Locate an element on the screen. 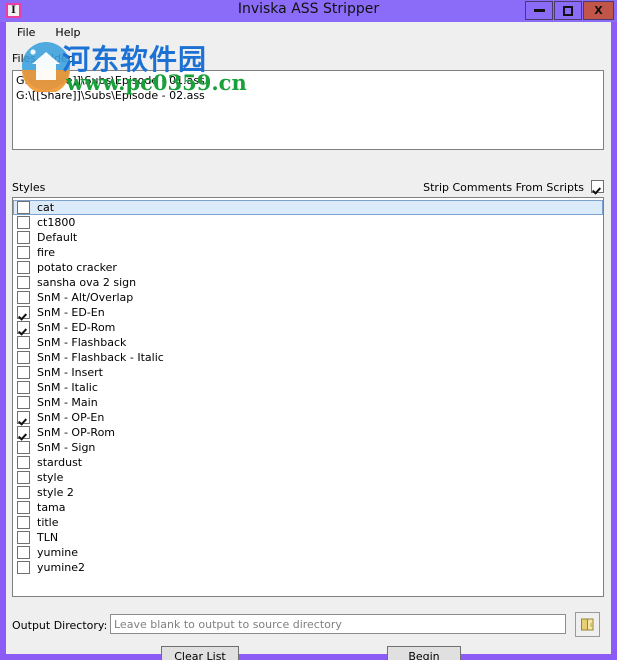  style-list-item: SnM - OP-Rom is located at coordinates (308, 432).